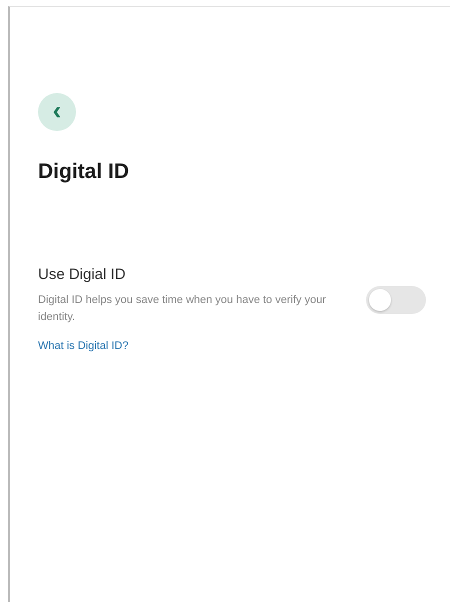 Image resolution: width=450 pixels, height=602 pixels. I want to click on page-title: Digital ID, so click(84, 171).